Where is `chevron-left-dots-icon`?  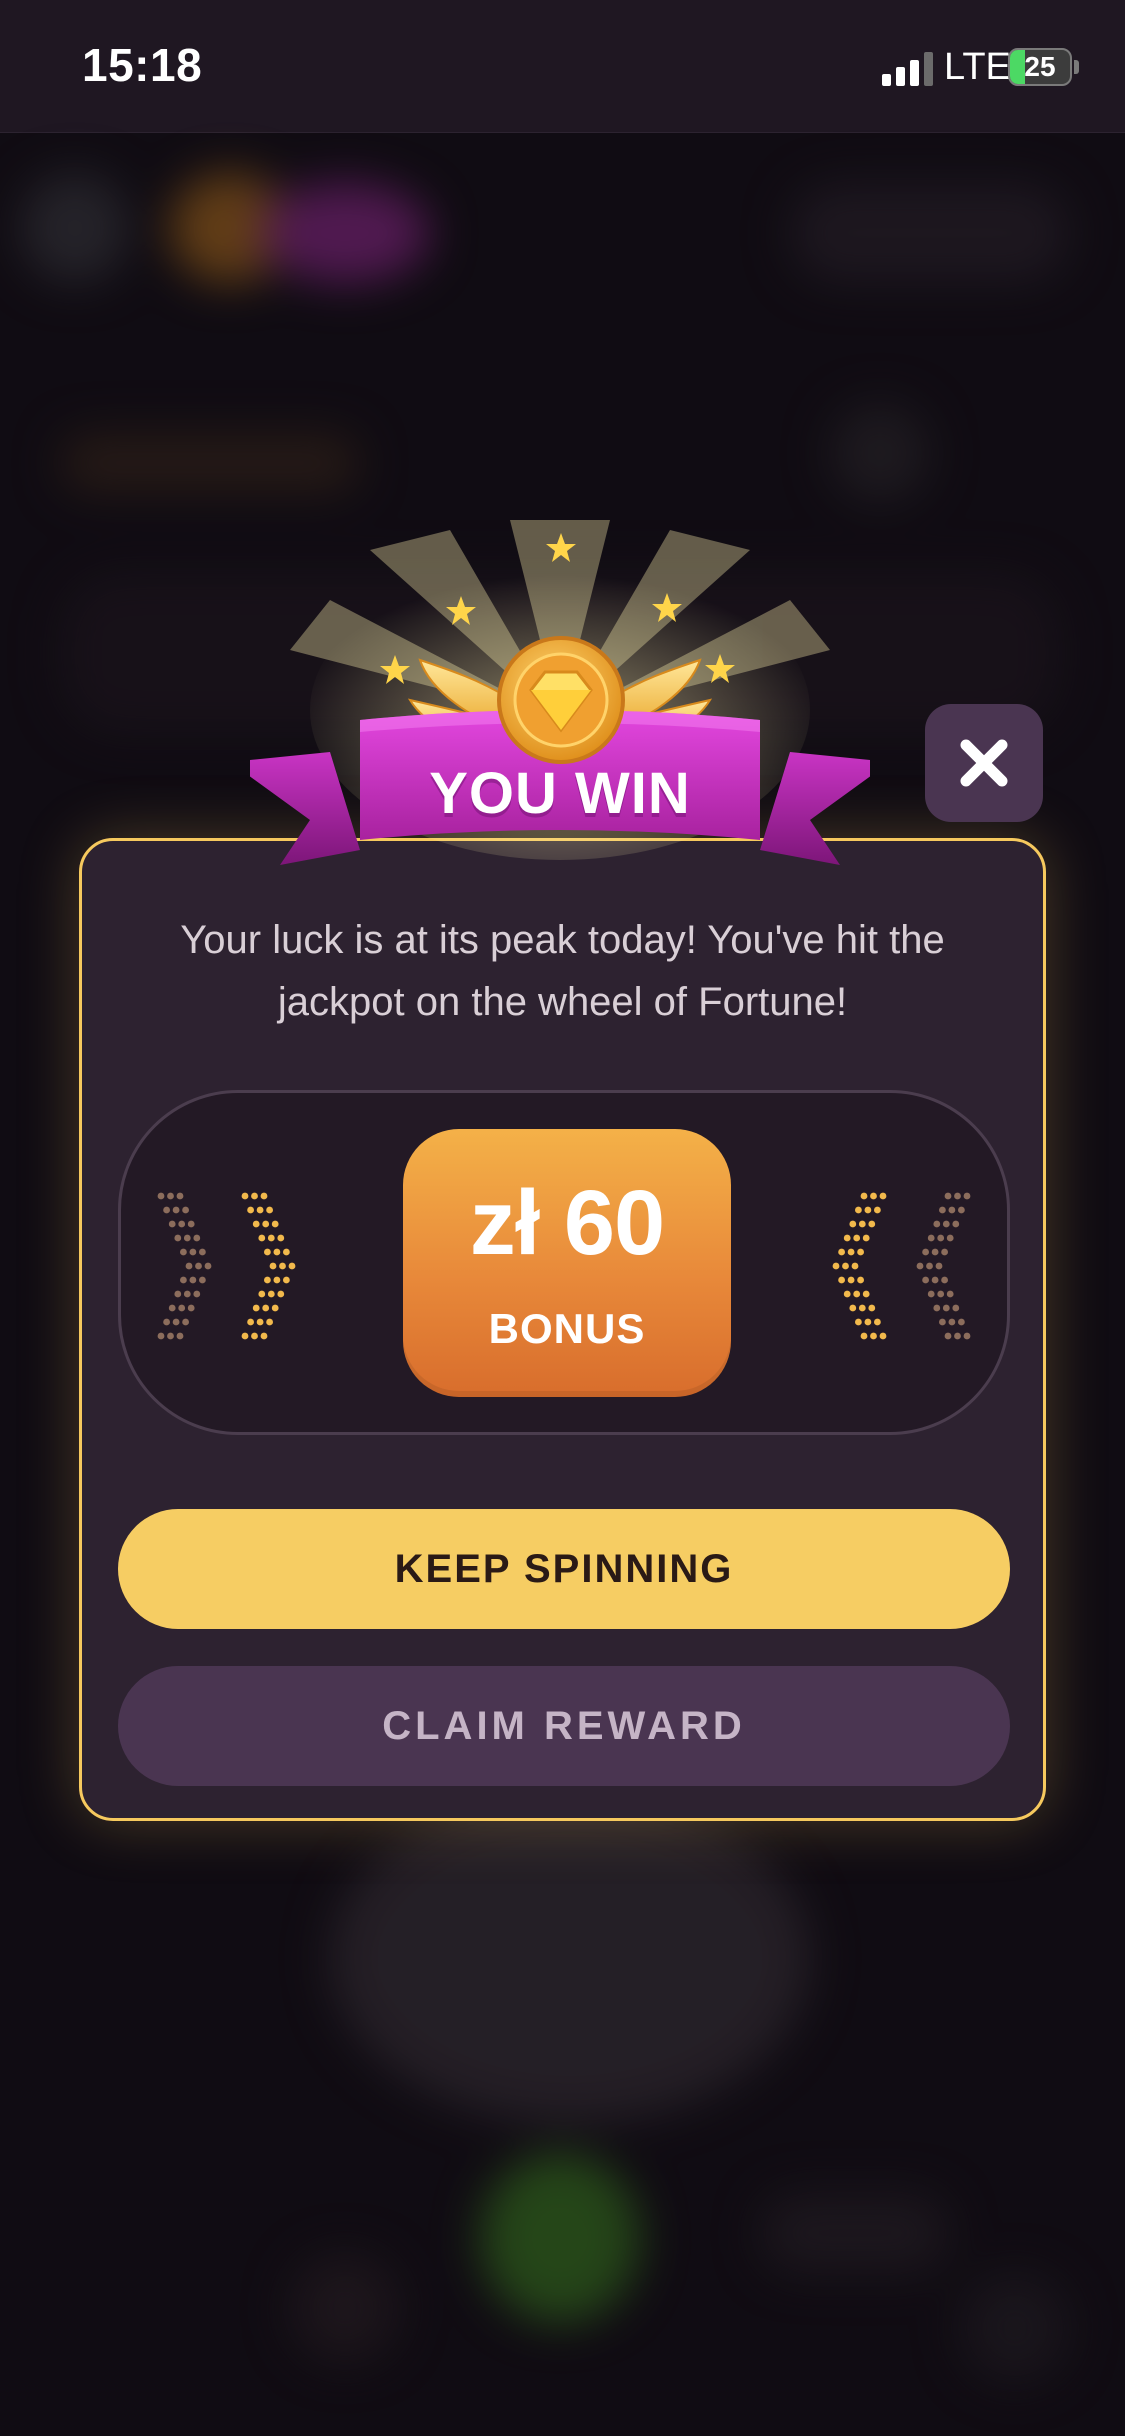 chevron-left-dots-icon is located at coordinates (901, 1266).